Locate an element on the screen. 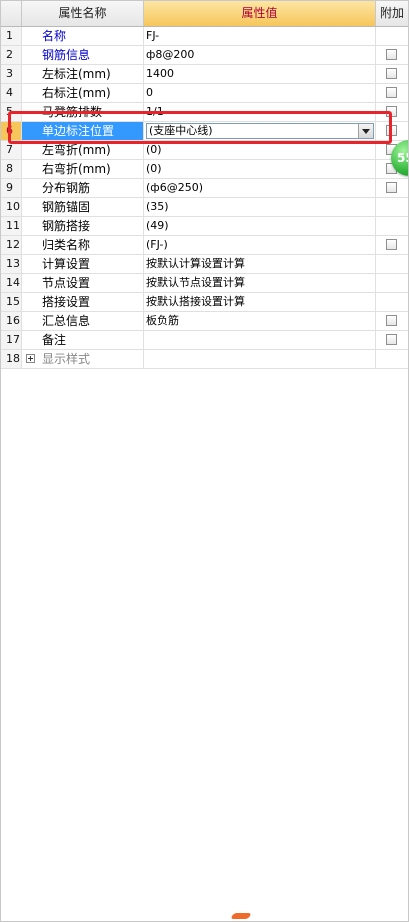  table-row: 3 左标注(mm) 1400 is located at coordinates (204, 74).